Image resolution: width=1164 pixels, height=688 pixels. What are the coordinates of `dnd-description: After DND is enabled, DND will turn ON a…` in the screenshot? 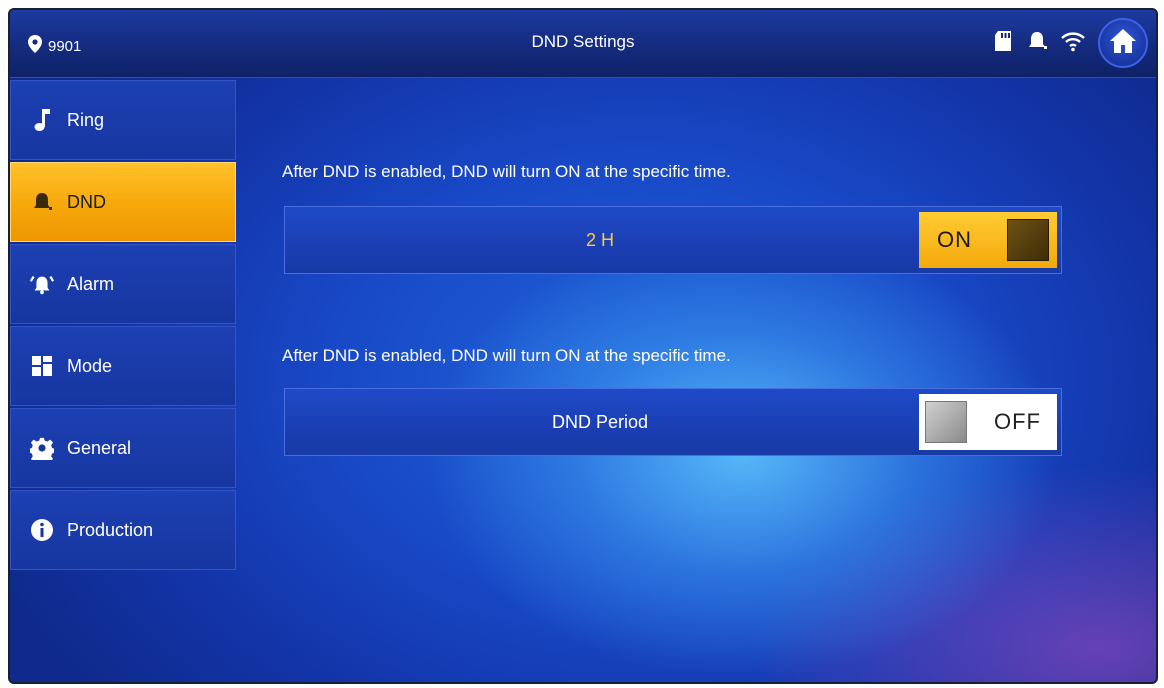 It's located at (506, 171).